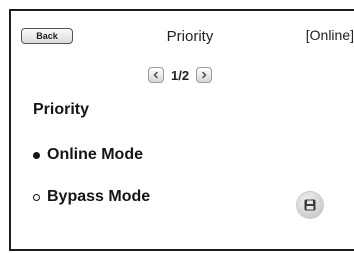  I want to click on next-page-button, so click(204, 75).